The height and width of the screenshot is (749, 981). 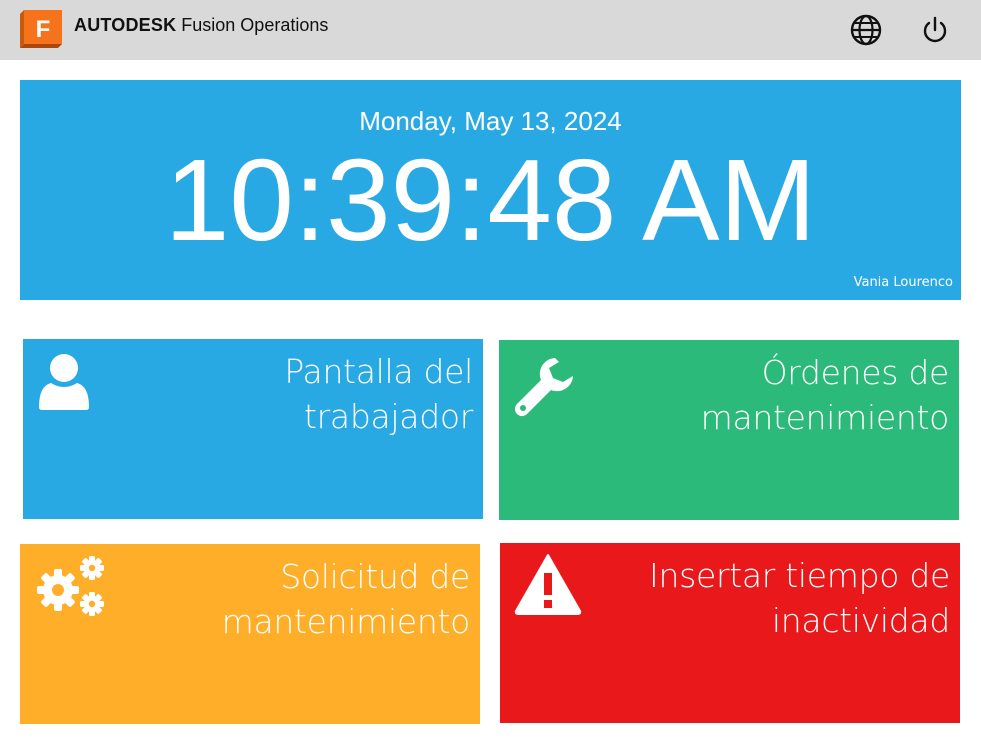 I want to click on globe-icon, so click(x=866, y=30).